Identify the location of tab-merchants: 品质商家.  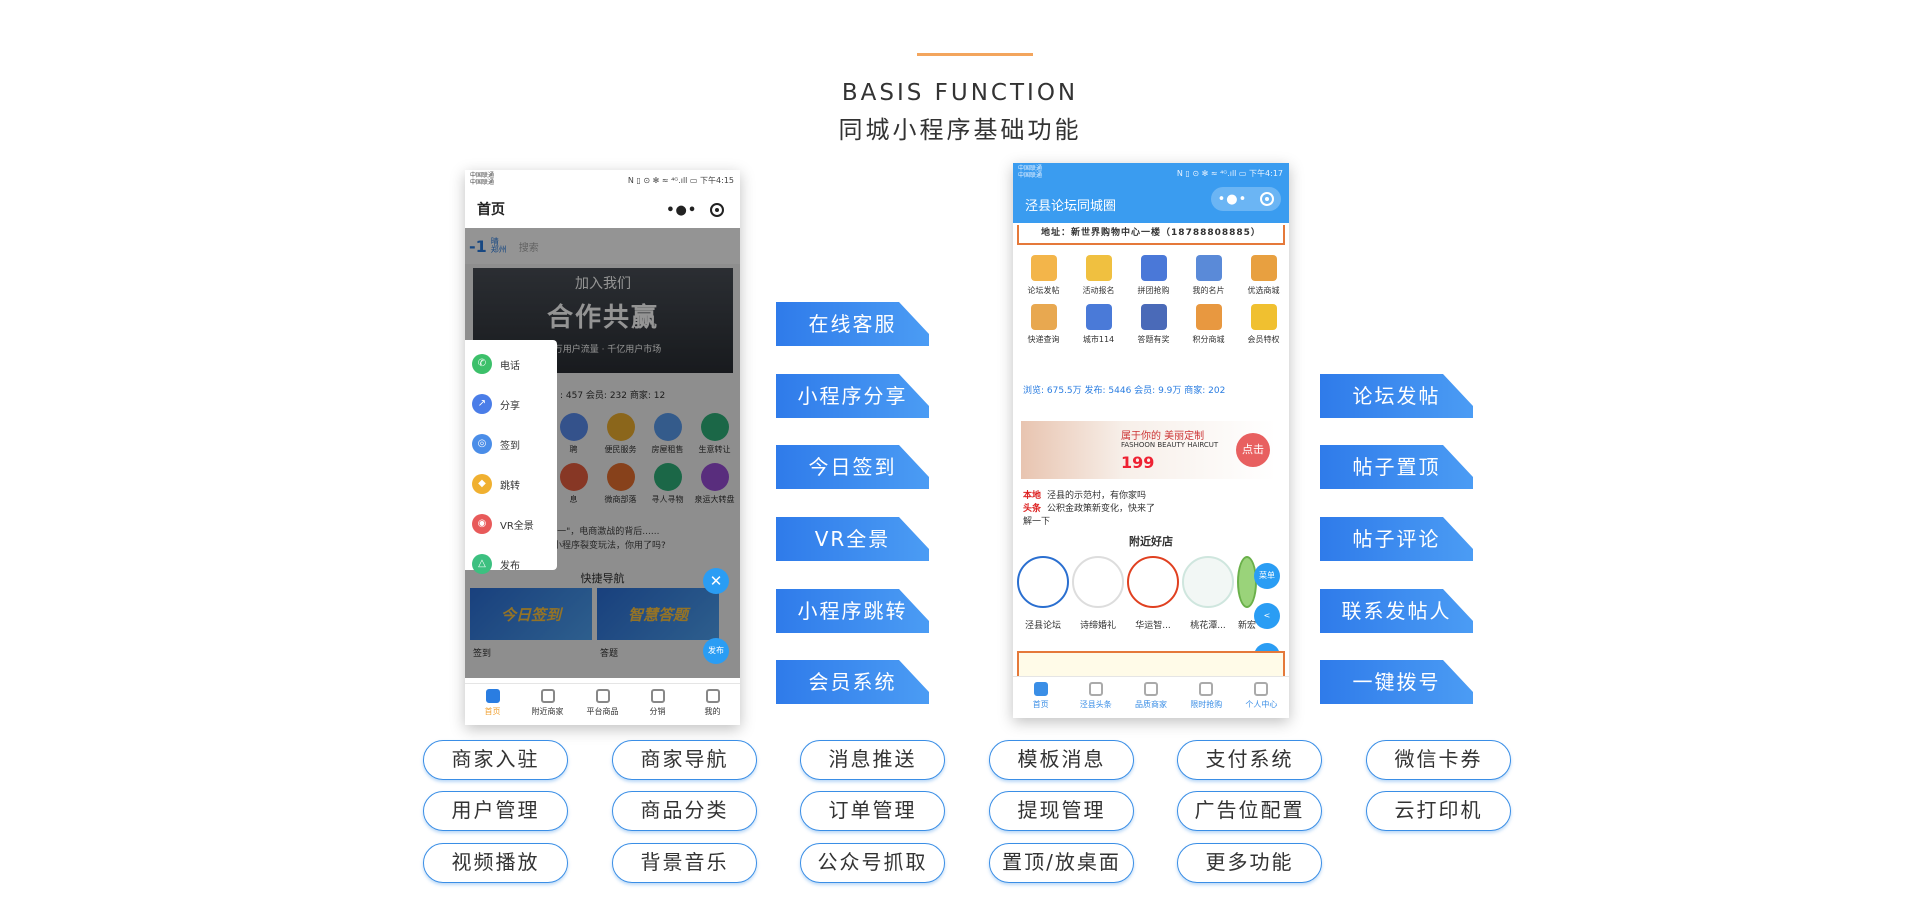
(1150, 697).